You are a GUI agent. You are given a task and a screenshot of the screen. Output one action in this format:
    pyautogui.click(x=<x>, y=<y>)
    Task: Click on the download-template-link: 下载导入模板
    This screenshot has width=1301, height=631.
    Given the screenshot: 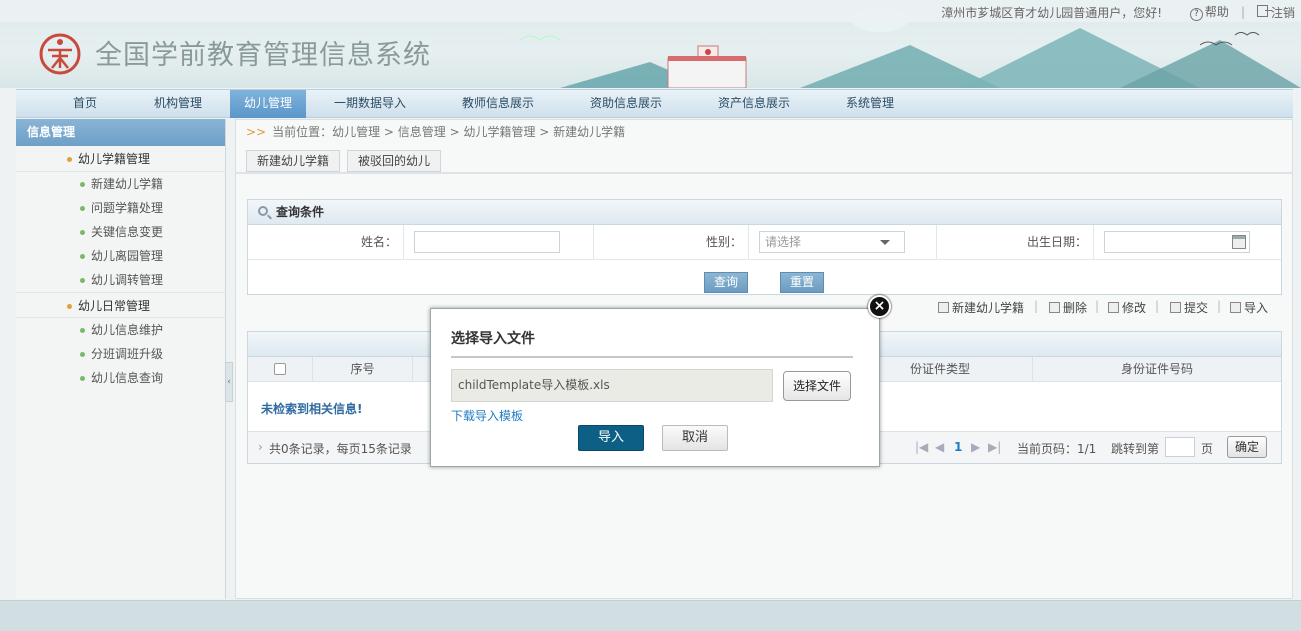 What is the action you would take?
    pyautogui.click(x=487, y=415)
    